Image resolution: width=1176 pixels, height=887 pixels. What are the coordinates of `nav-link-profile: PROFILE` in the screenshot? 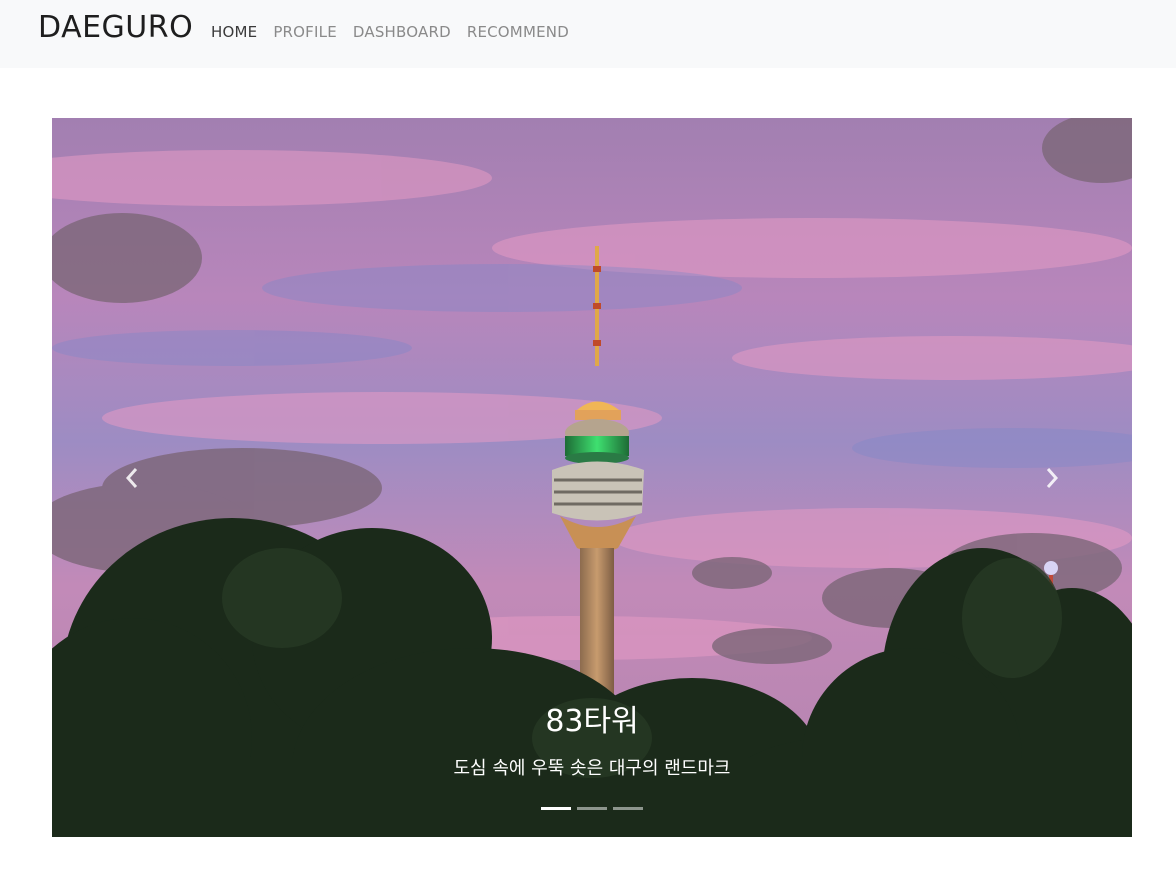 It's located at (305, 32).